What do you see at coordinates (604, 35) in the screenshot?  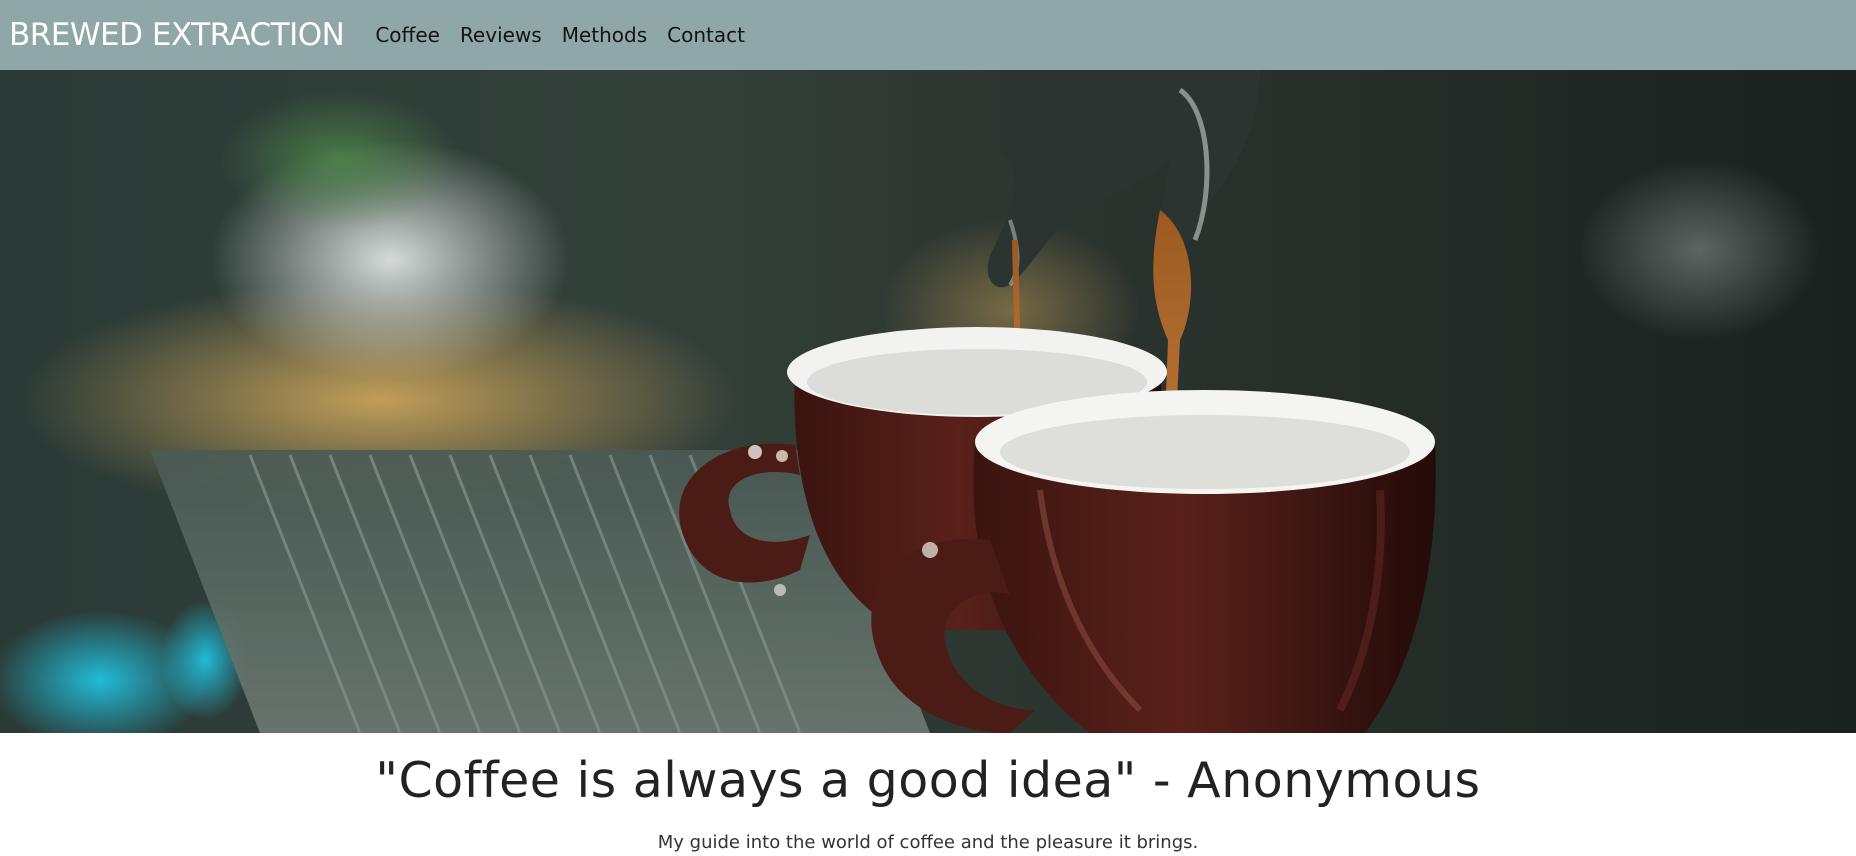 I see `nav-link-methods: Methods` at bounding box center [604, 35].